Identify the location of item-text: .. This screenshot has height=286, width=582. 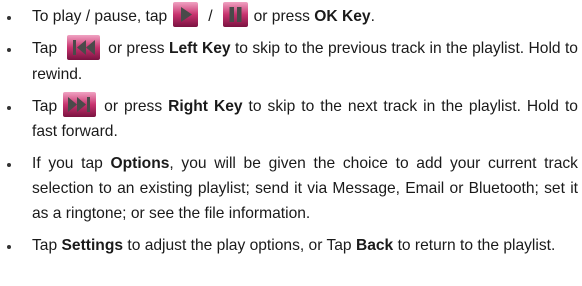
(372, 16).